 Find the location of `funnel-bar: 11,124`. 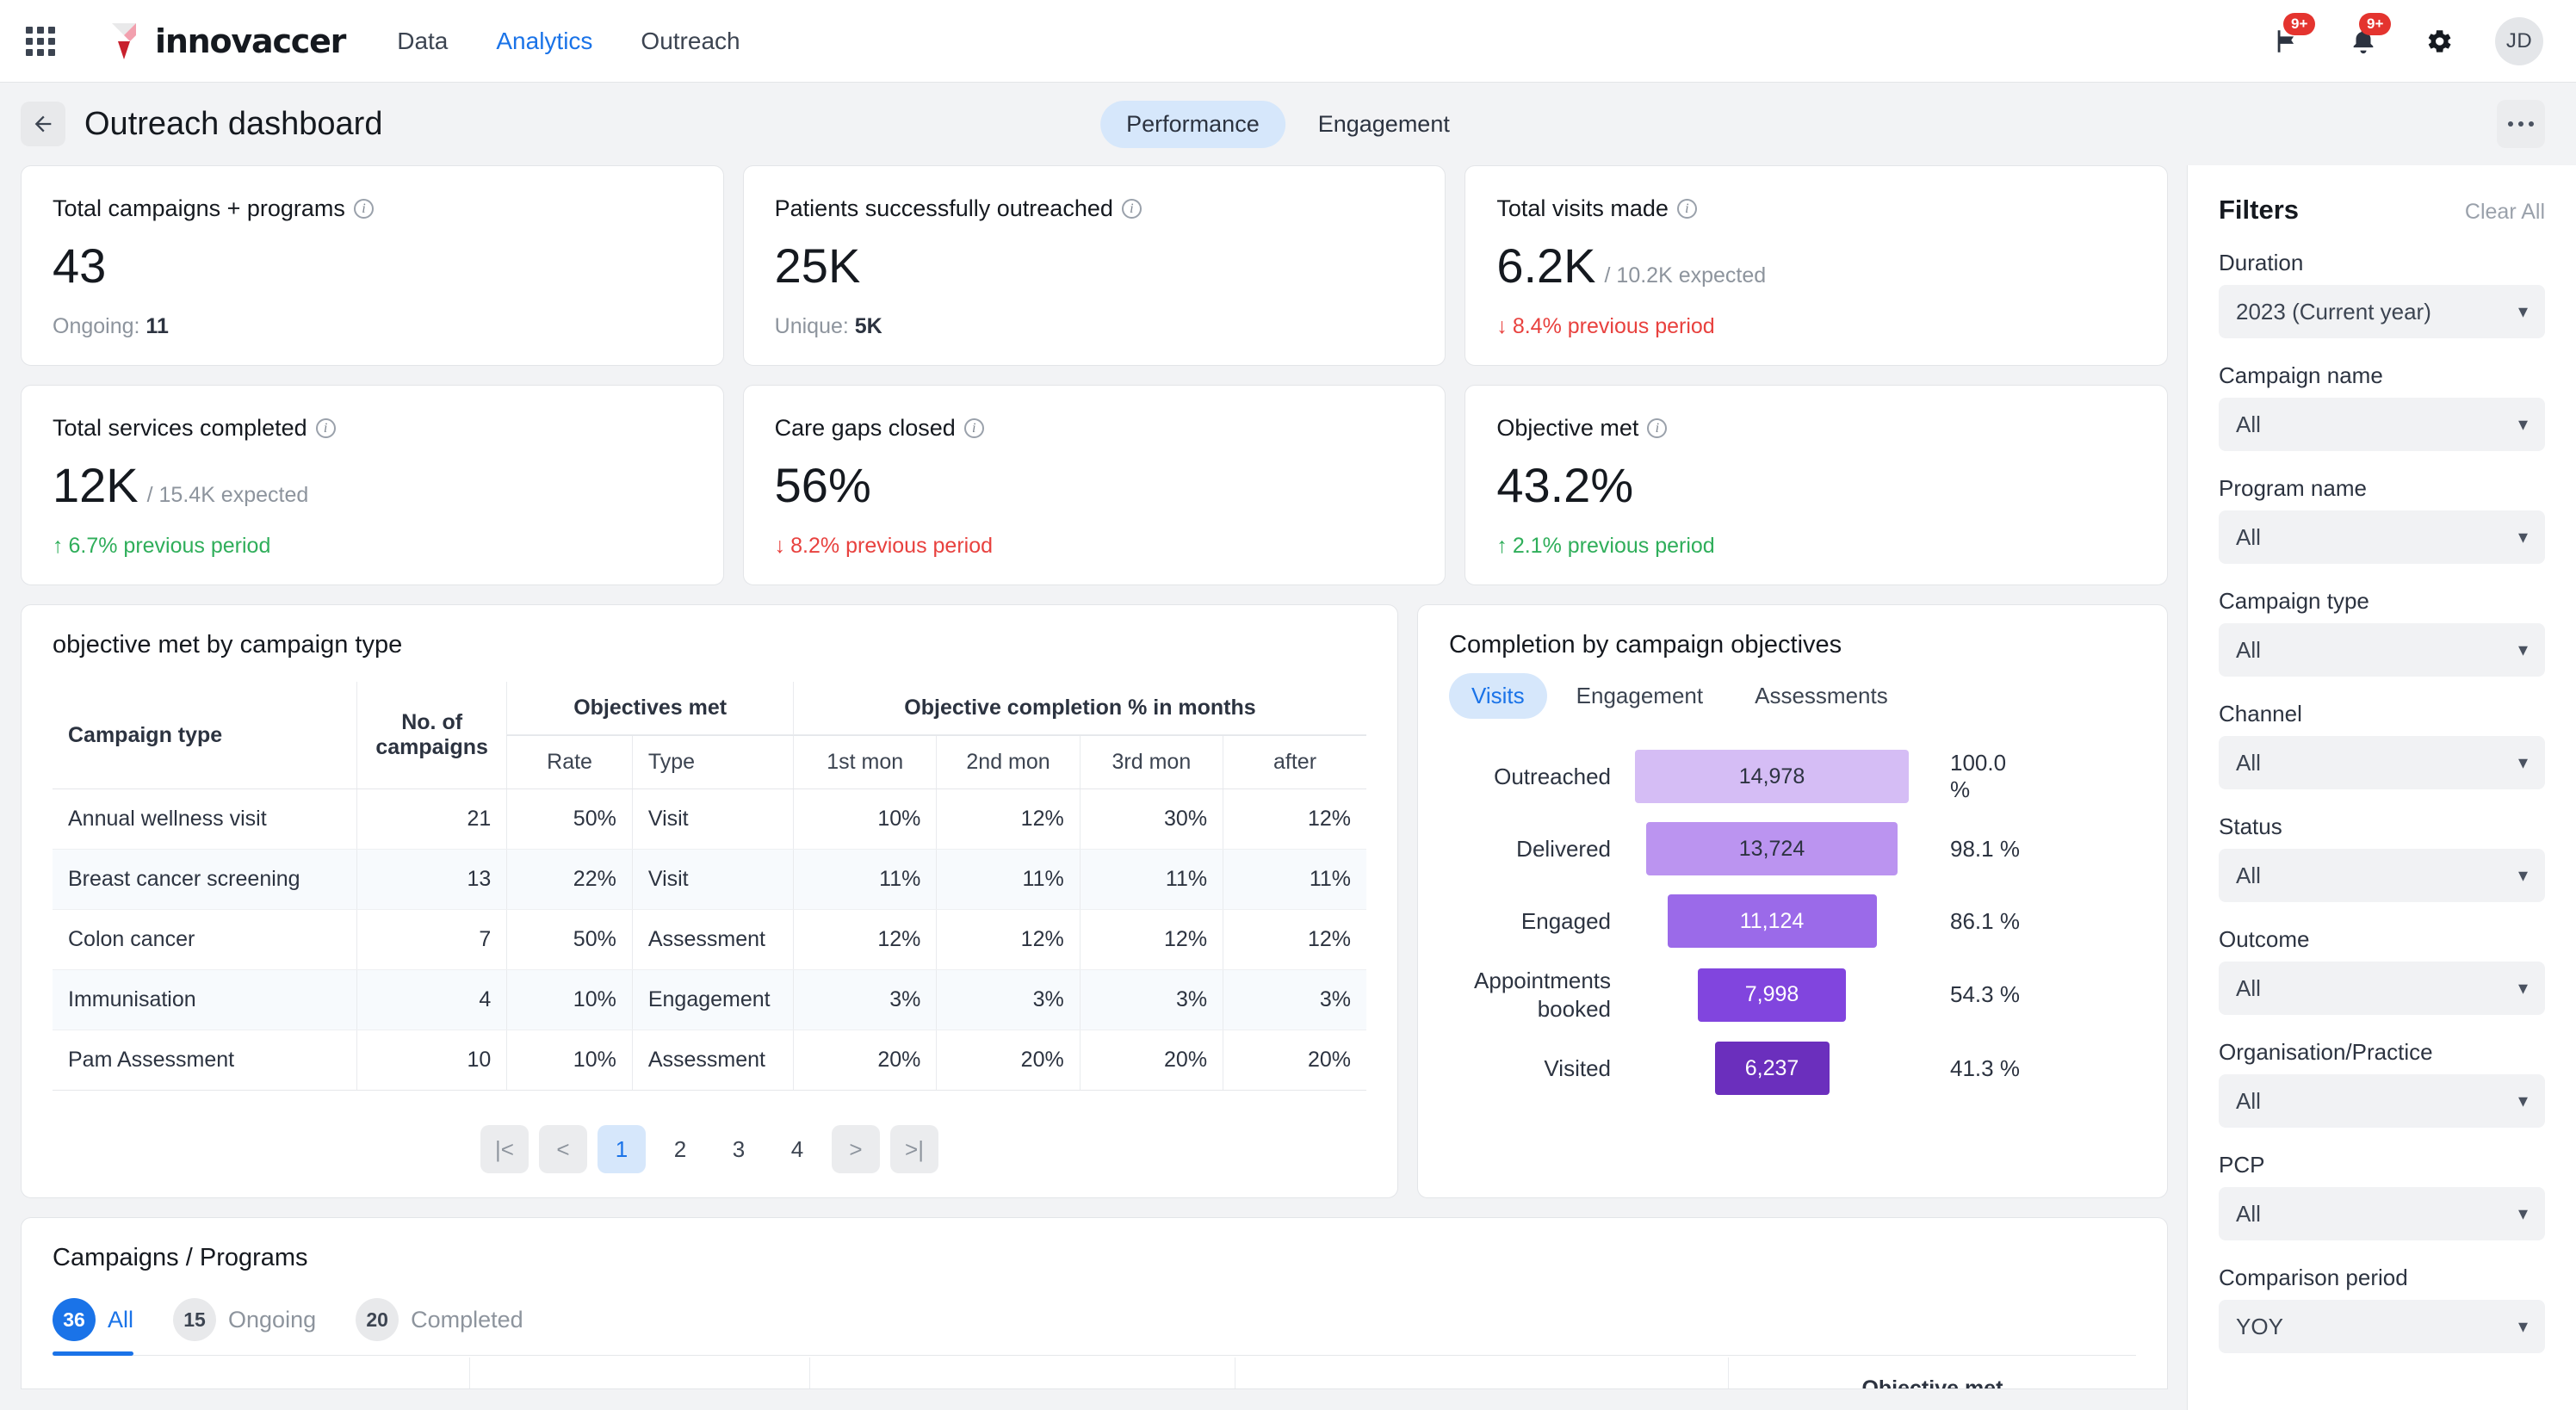

funnel-bar: 11,124 is located at coordinates (1772, 921).